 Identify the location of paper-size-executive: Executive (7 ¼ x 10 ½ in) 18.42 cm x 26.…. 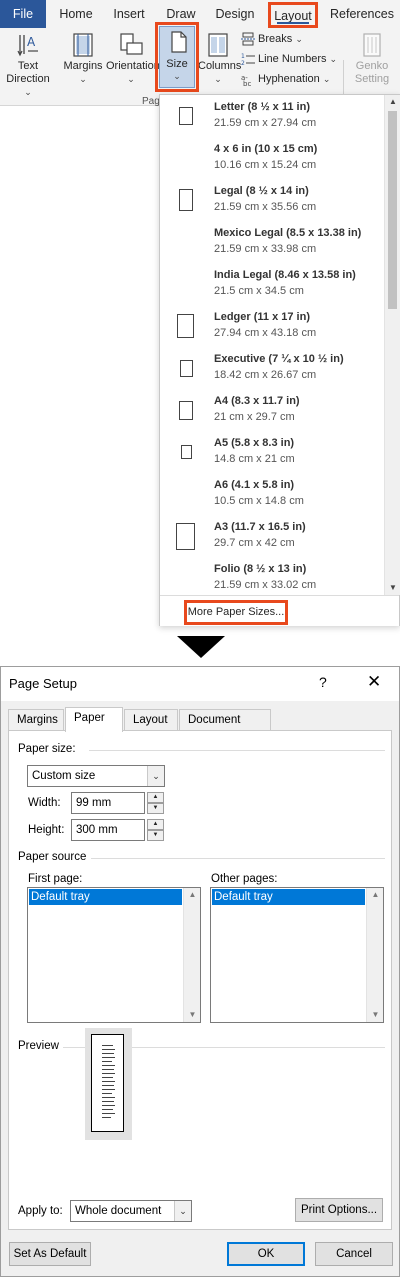
(272, 368).